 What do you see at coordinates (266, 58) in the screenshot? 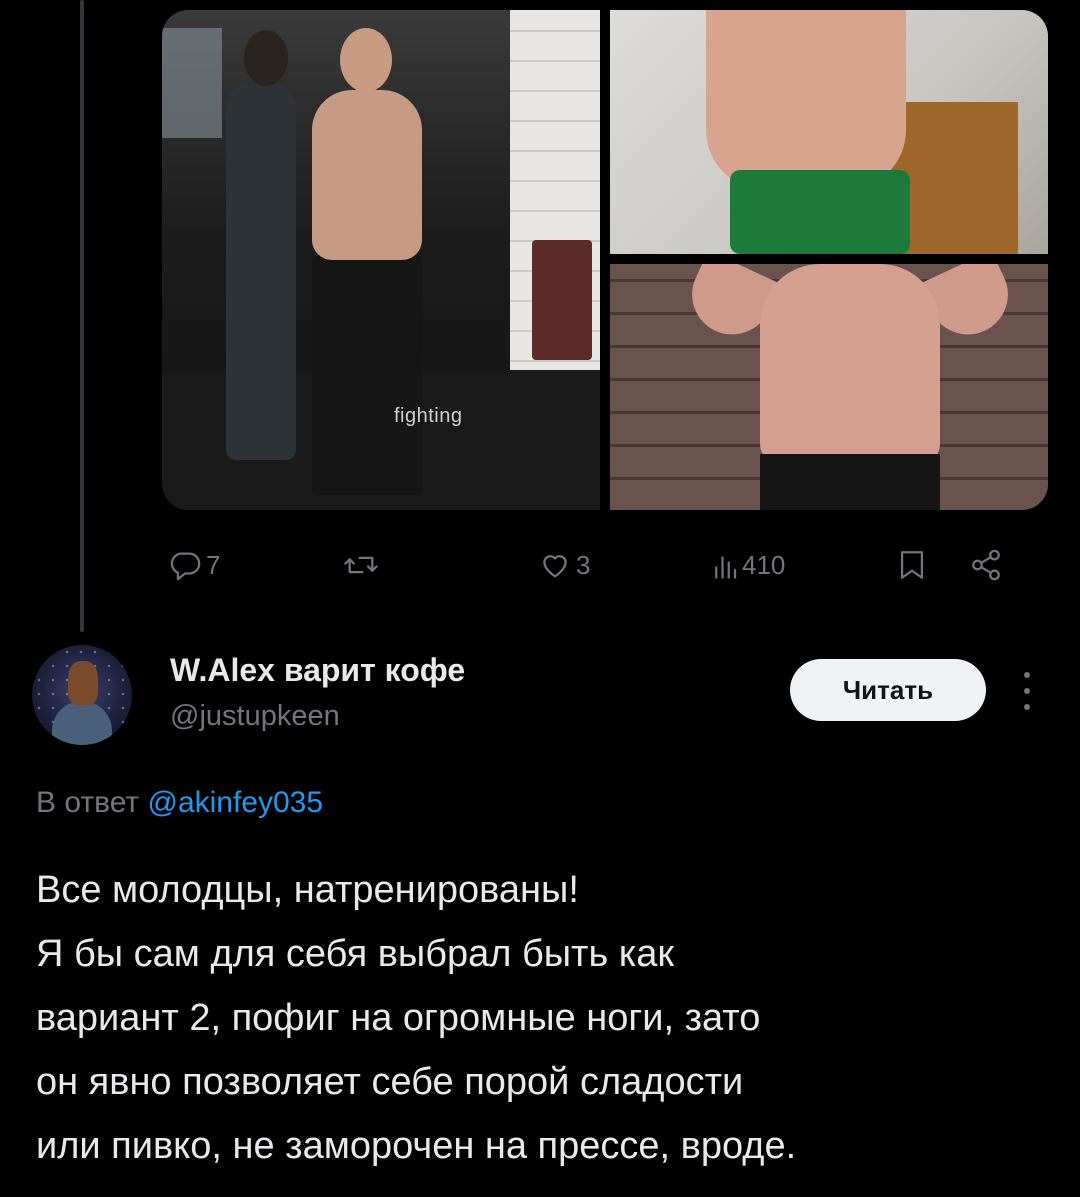
I see `person-photographer-head` at bounding box center [266, 58].